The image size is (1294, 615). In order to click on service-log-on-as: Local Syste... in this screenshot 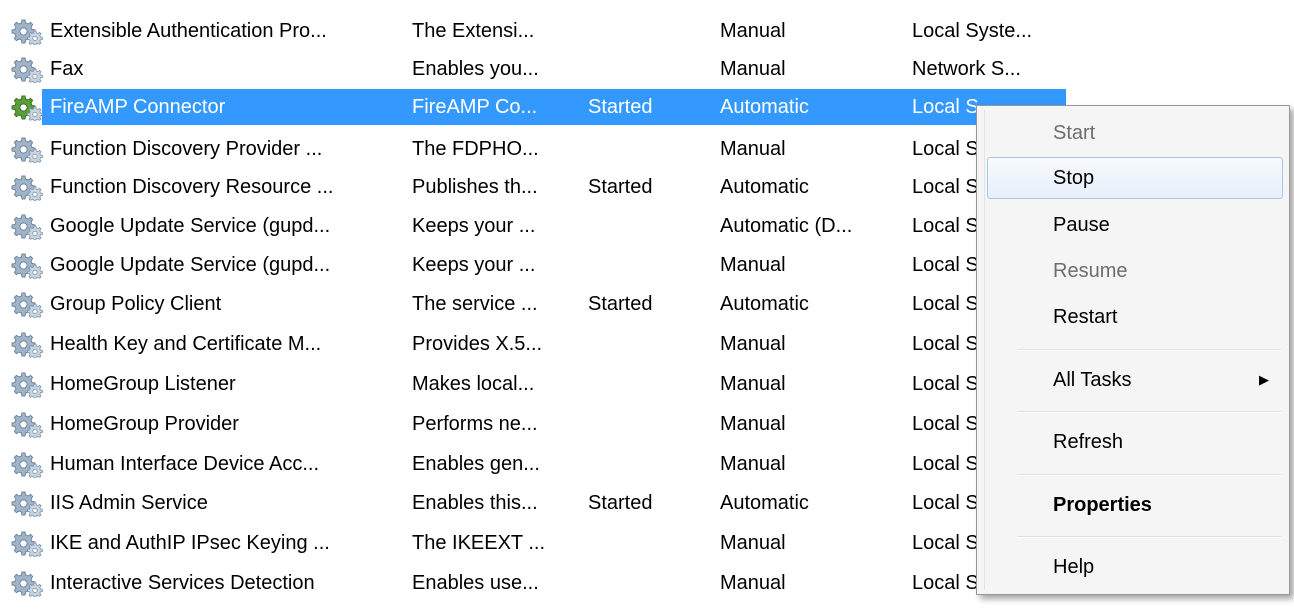, I will do `click(972, 31)`.